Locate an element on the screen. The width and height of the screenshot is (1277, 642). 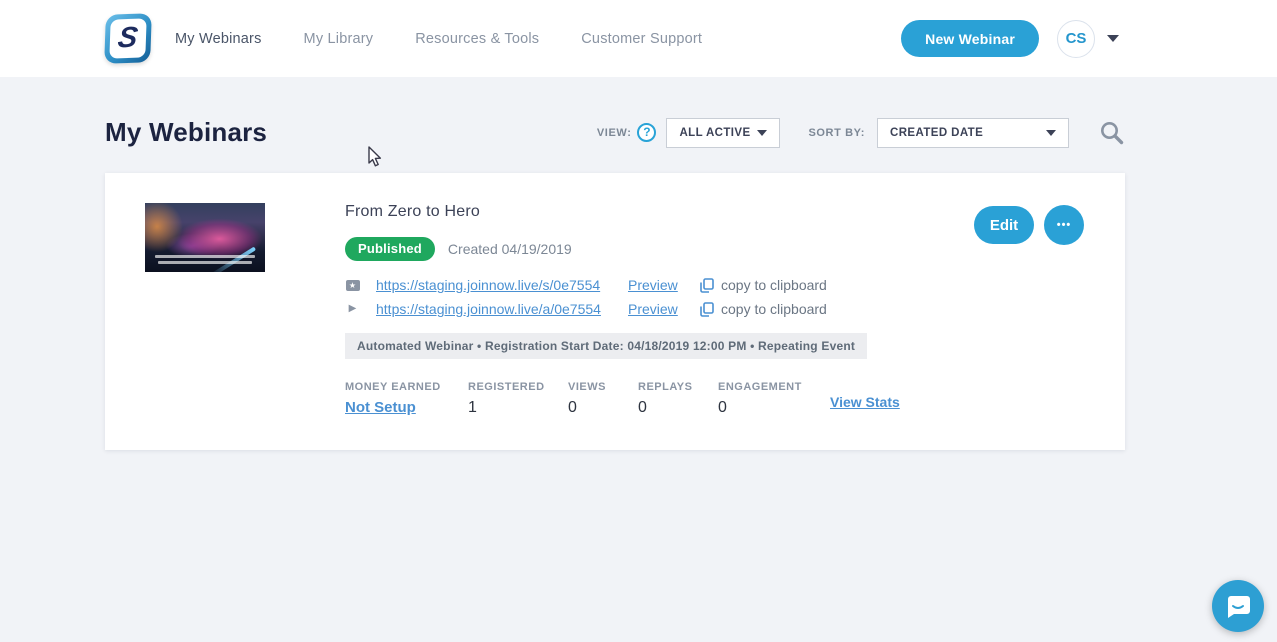
sort-by-select: CREATED DATE is located at coordinates (973, 132).